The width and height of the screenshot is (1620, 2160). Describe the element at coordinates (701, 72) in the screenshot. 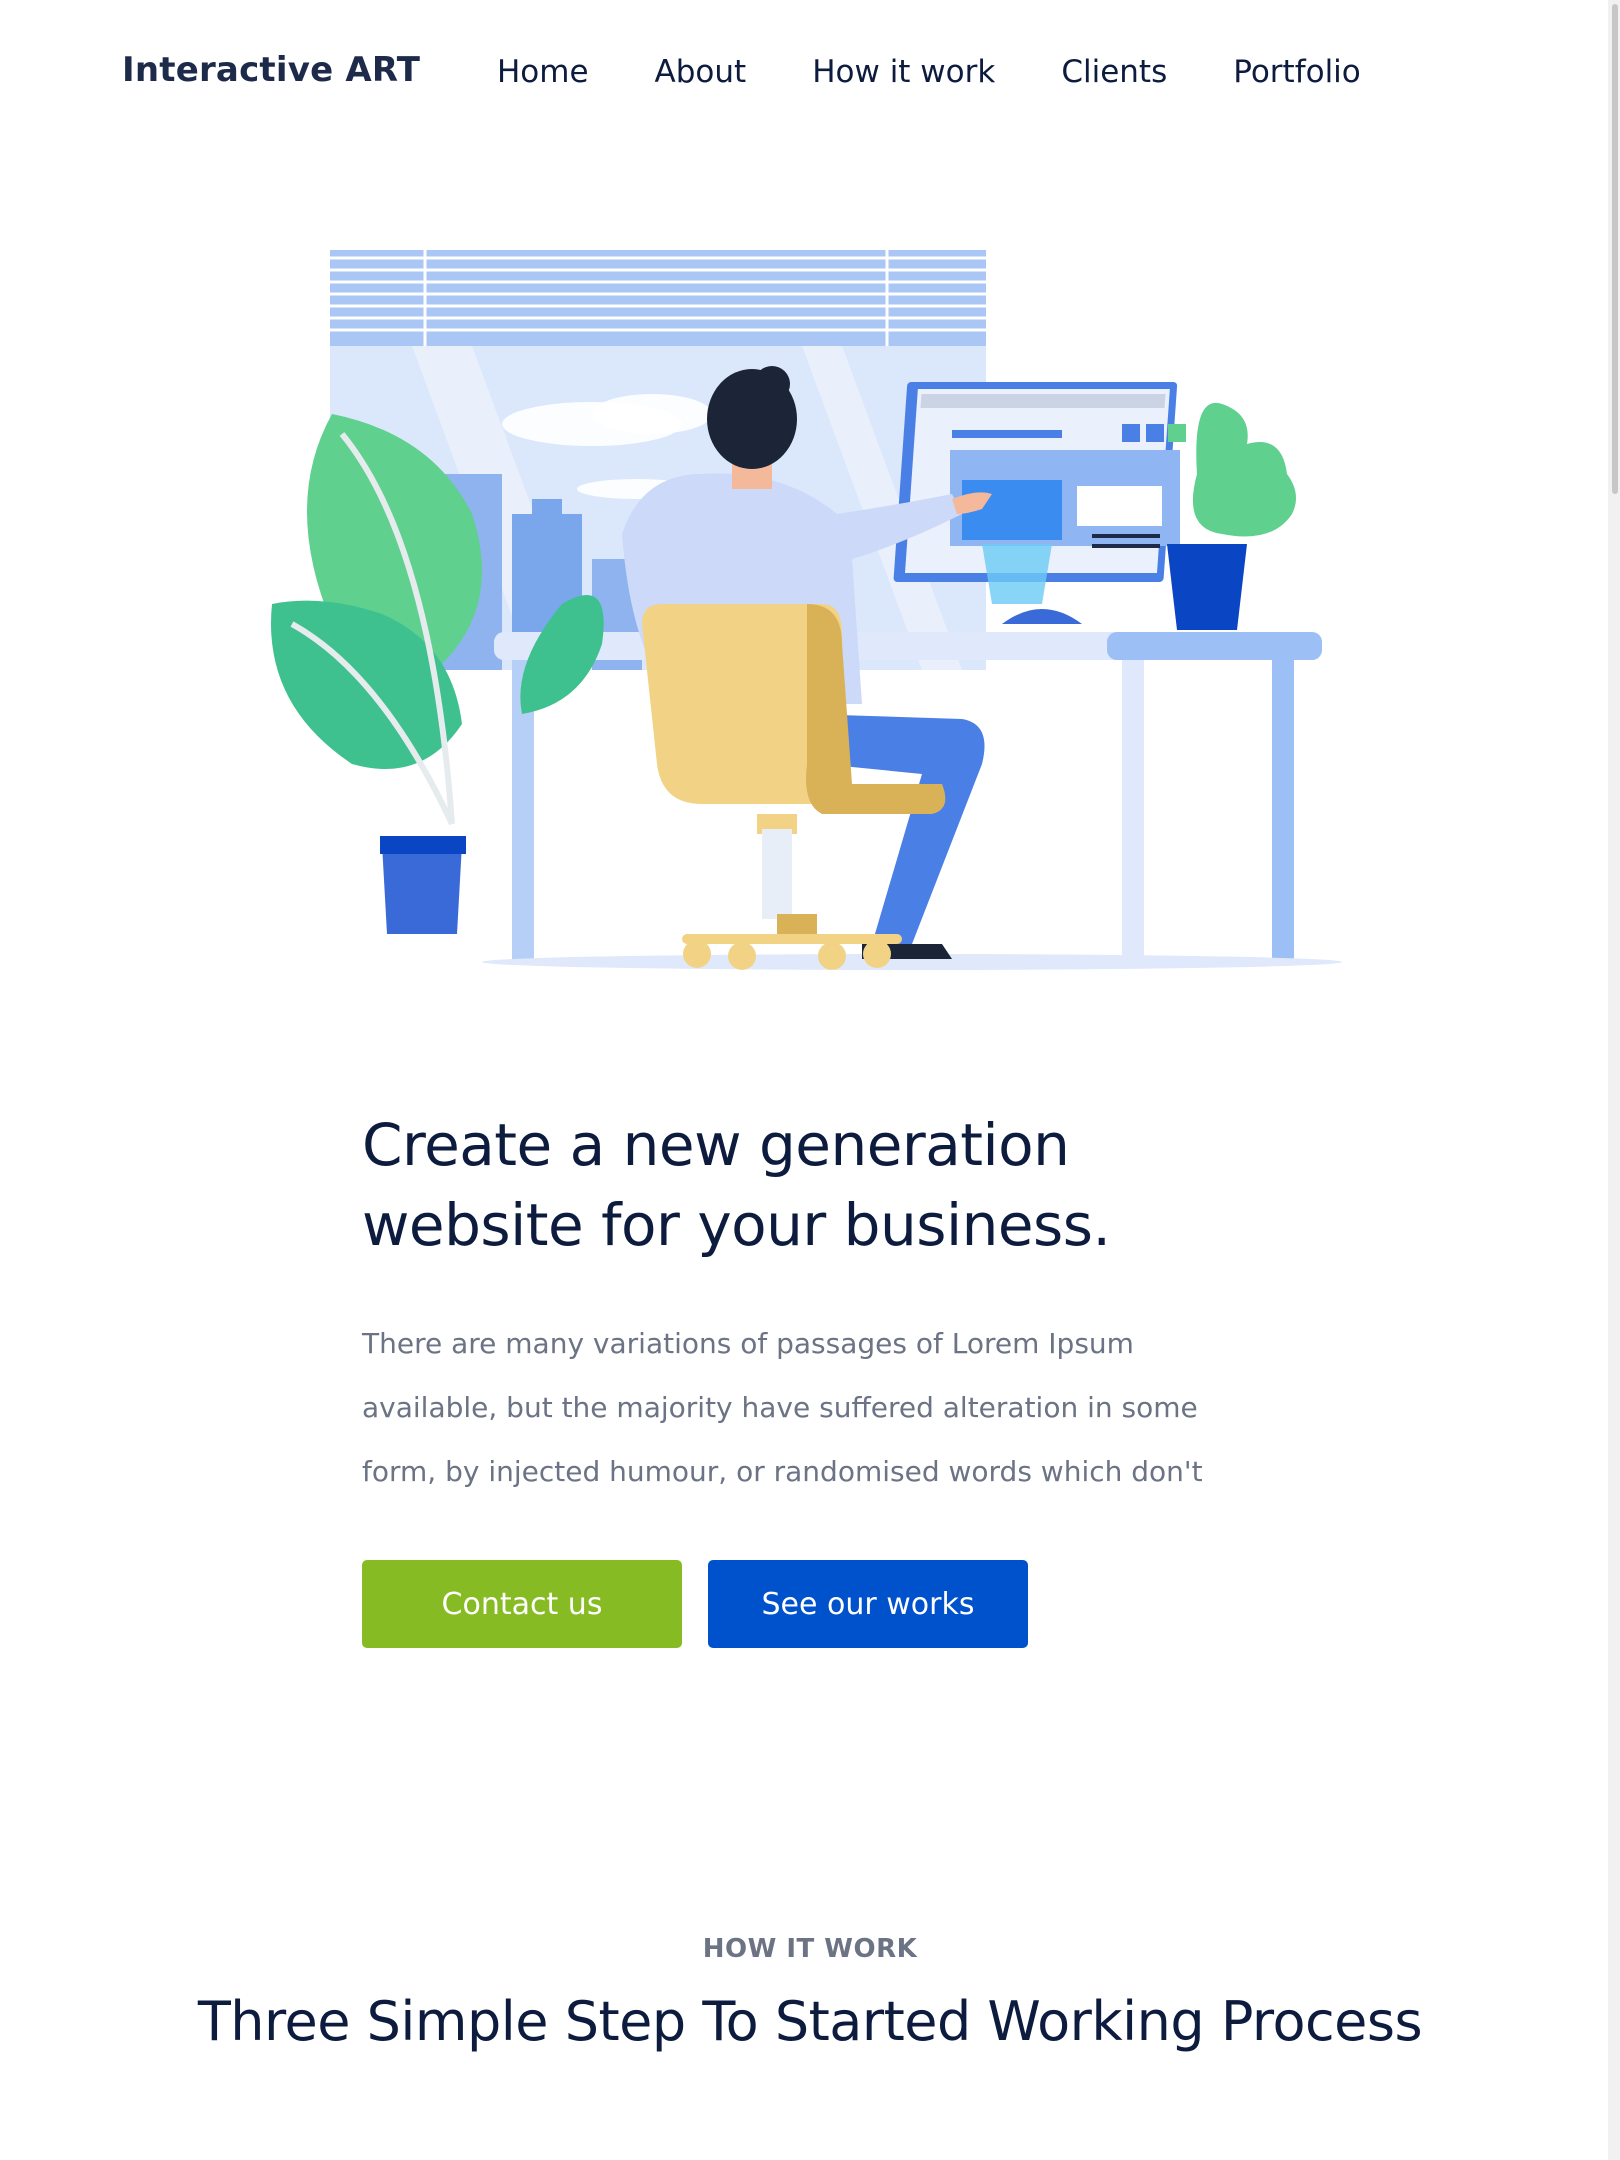

I see `nav-about: About` at that location.